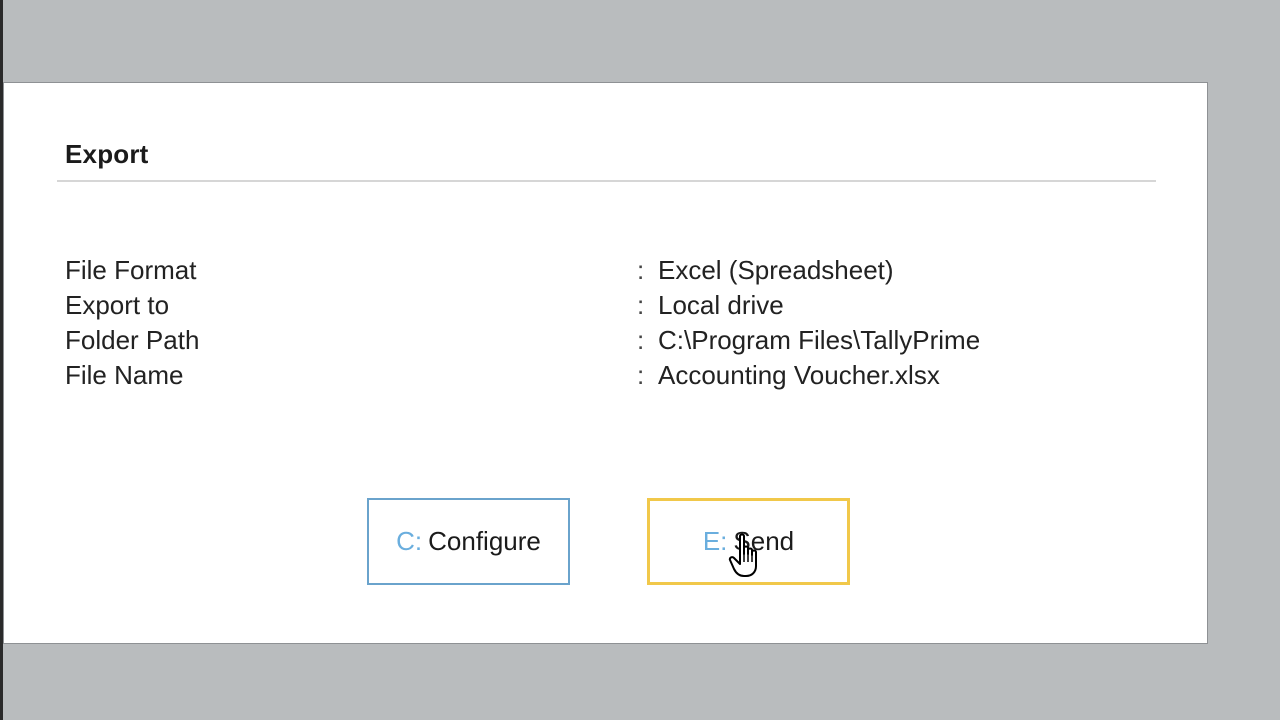 The width and height of the screenshot is (1280, 720). I want to click on field-value: C:\Program Files\TallyPrime, so click(819, 340).